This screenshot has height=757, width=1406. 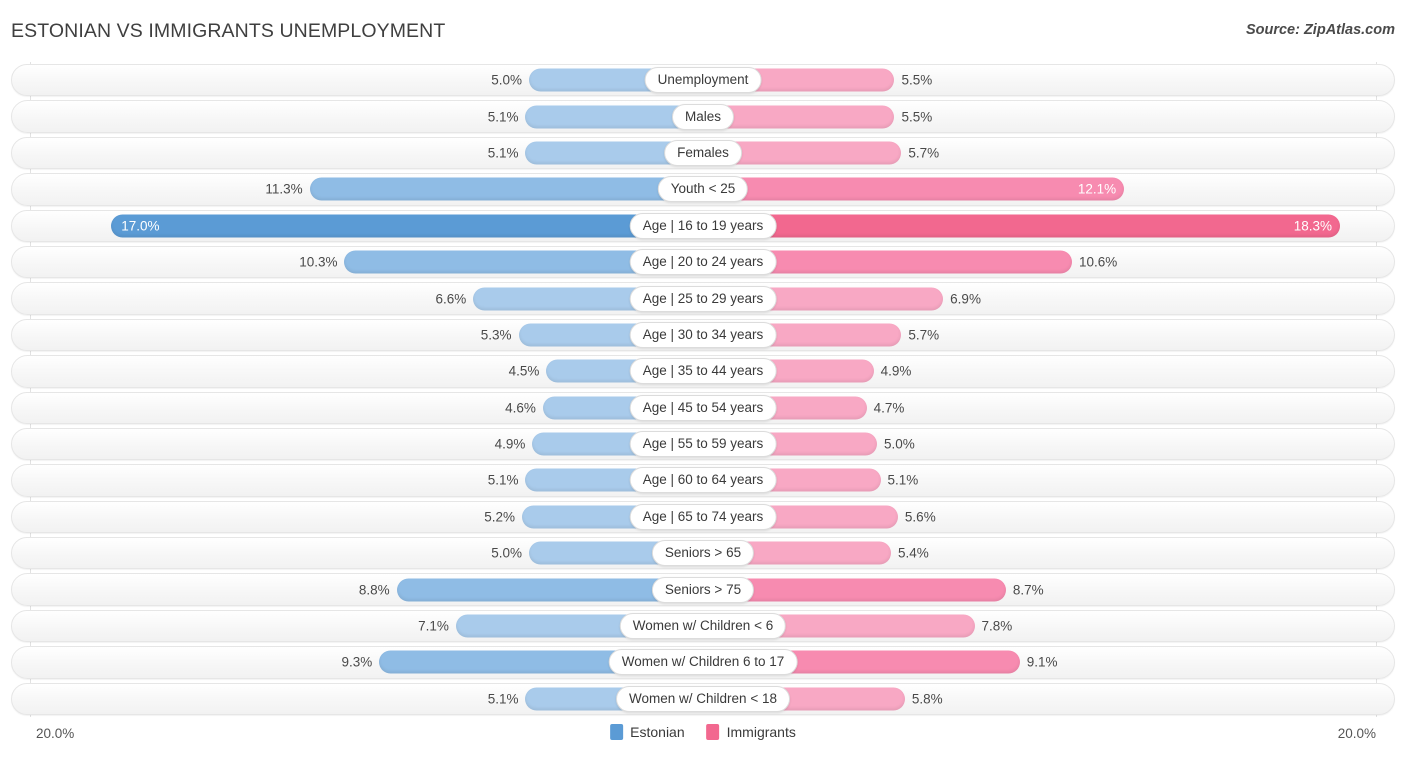 I want to click on chart-row: 11.3% 12.1% Youth < 25, so click(x=703, y=189).